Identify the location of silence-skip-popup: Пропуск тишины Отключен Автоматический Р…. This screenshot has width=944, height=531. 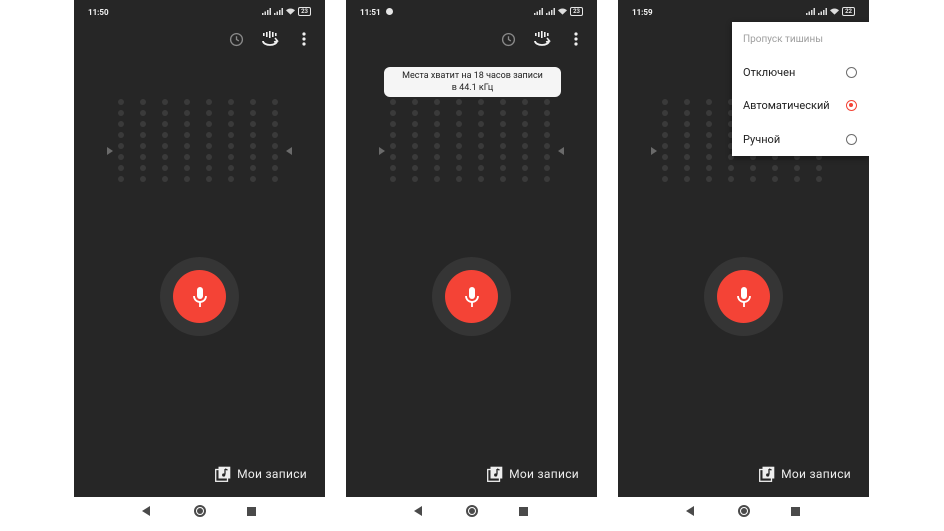
(800, 89).